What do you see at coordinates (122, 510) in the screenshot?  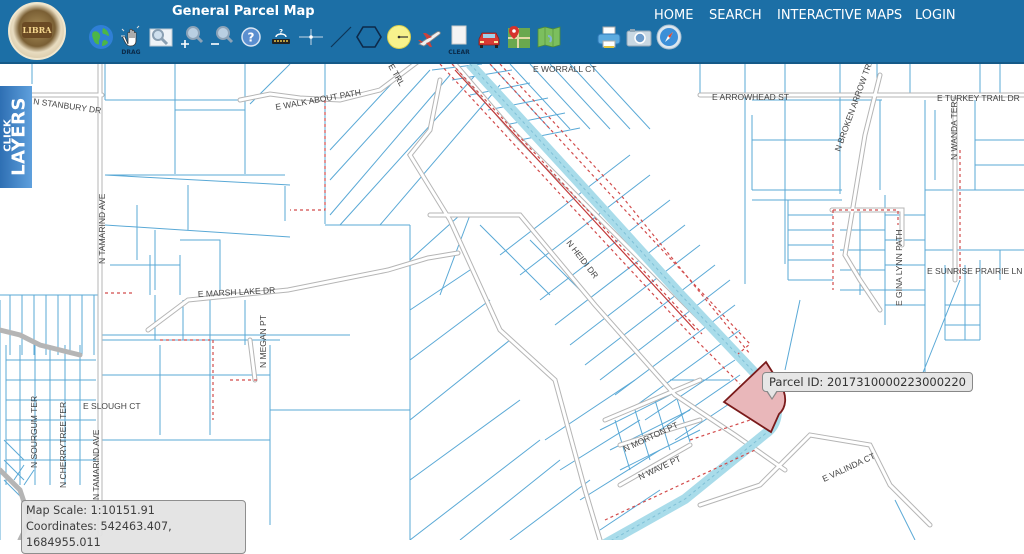 I see `map-scale-value: 1:10151.91` at bounding box center [122, 510].